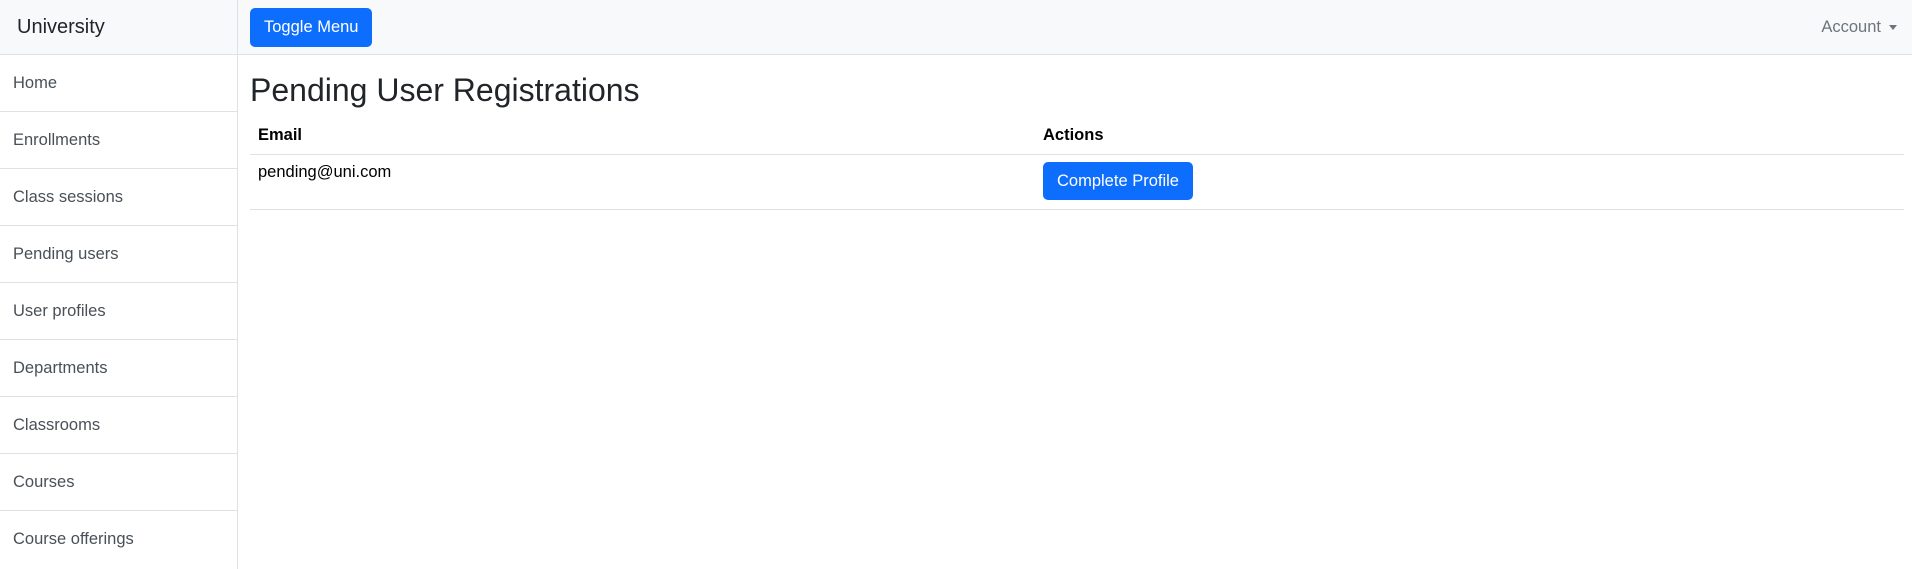  Describe the element at coordinates (118, 83) in the screenshot. I see `sidebar-item-home: Home` at that location.